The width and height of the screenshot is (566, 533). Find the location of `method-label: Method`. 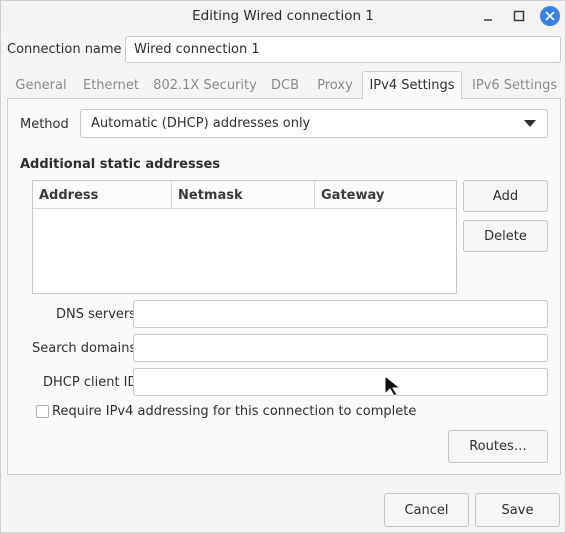

method-label: Method is located at coordinates (44, 124).